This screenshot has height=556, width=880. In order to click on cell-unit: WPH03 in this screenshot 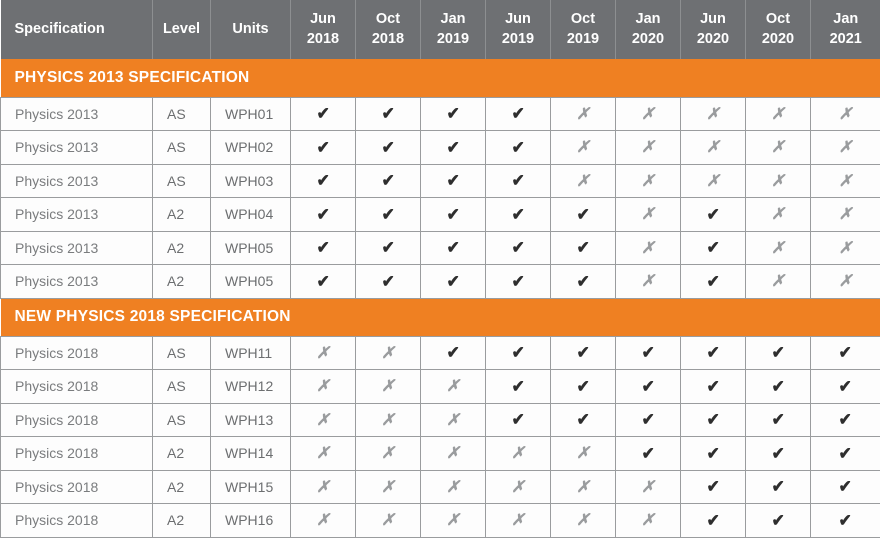, I will do `click(250, 181)`.